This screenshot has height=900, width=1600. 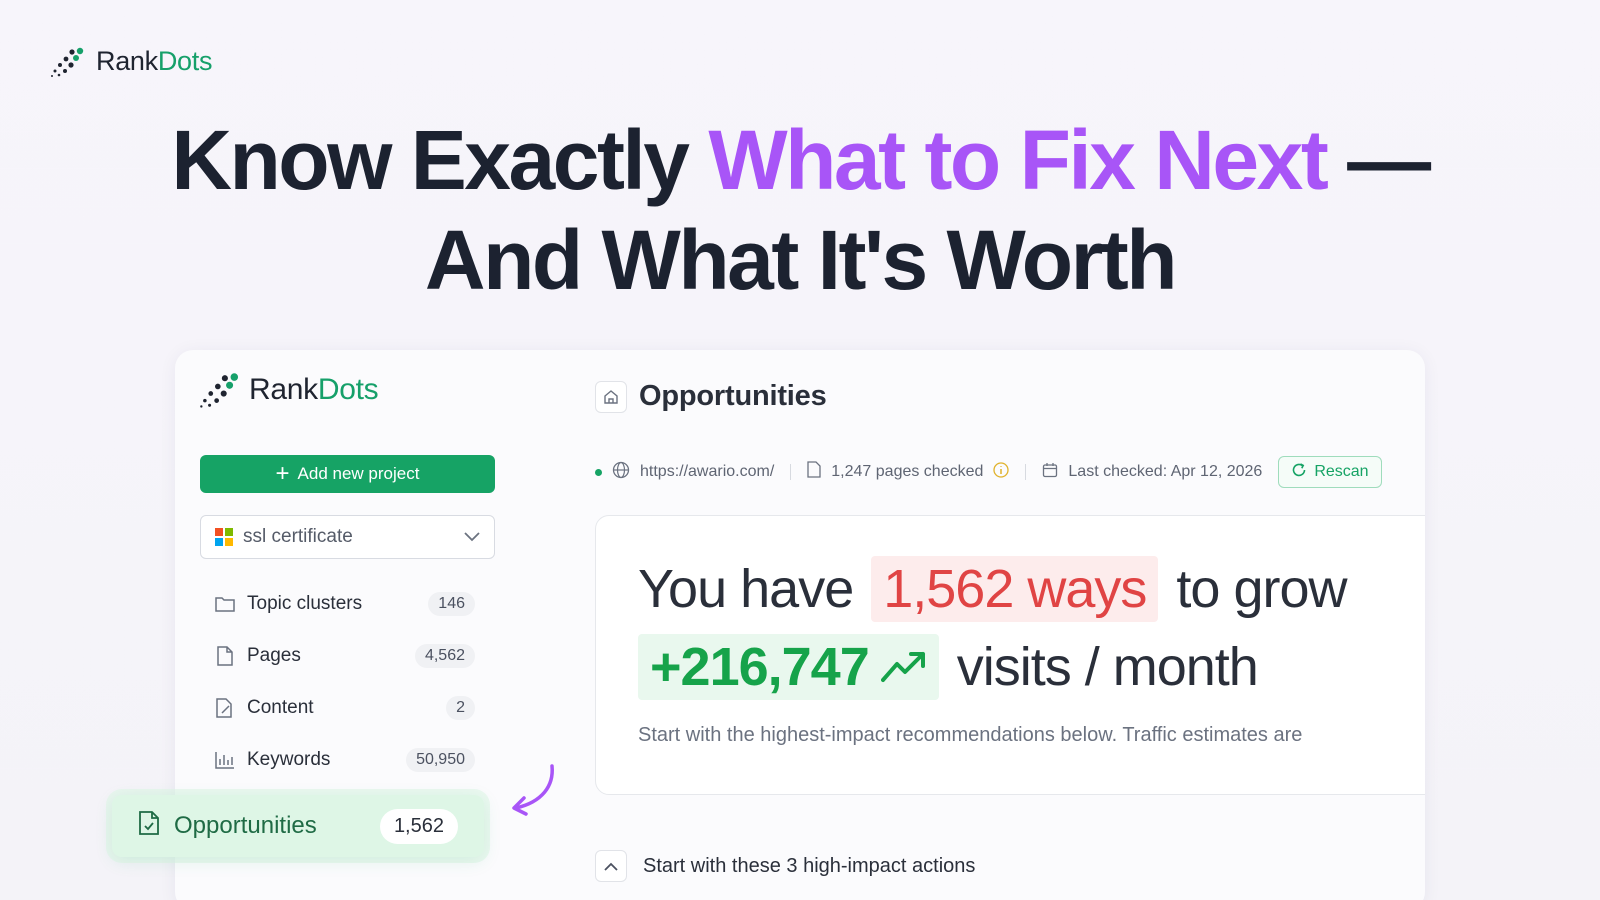 What do you see at coordinates (611, 866) in the screenshot?
I see `chevron-up-icon` at bounding box center [611, 866].